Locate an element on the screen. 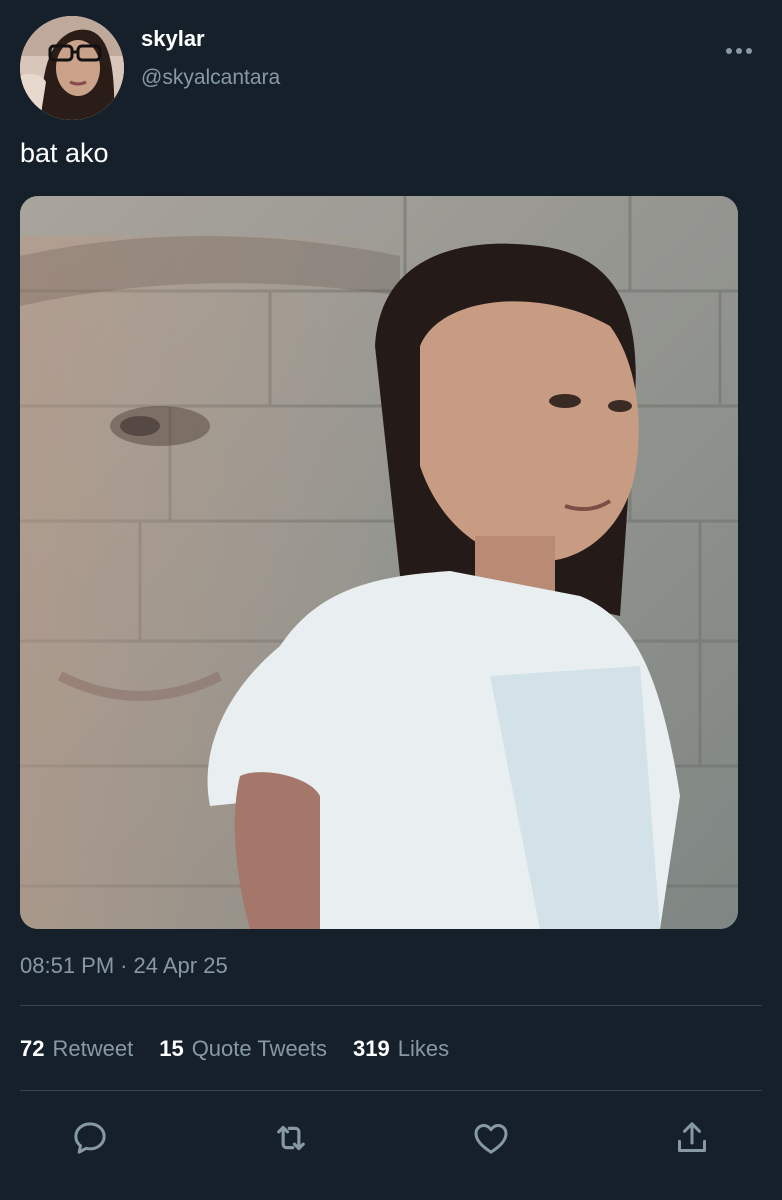  tweet-timestamp: 08:51 PM · 24 Apr 25 is located at coordinates (124, 966).